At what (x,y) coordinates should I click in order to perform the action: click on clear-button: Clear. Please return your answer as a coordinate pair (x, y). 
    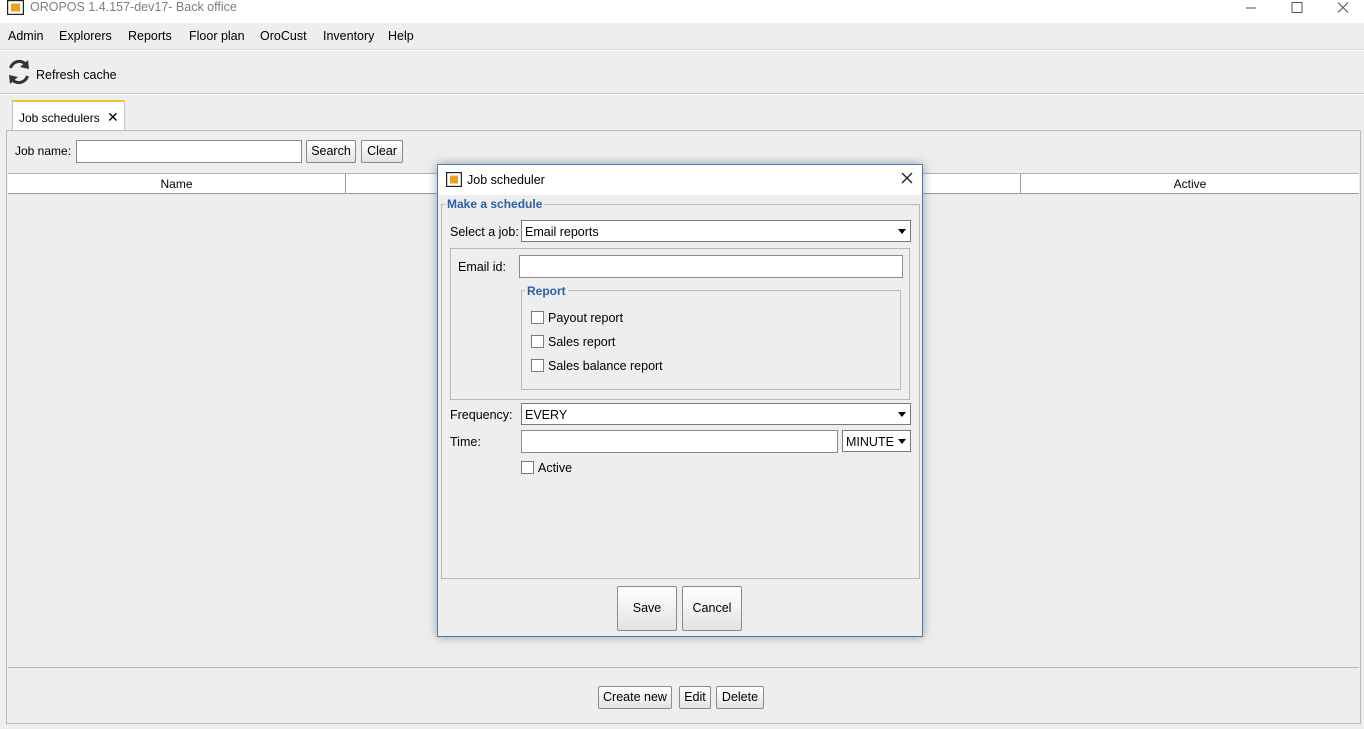
    Looking at the image, I should click on (382, 151).